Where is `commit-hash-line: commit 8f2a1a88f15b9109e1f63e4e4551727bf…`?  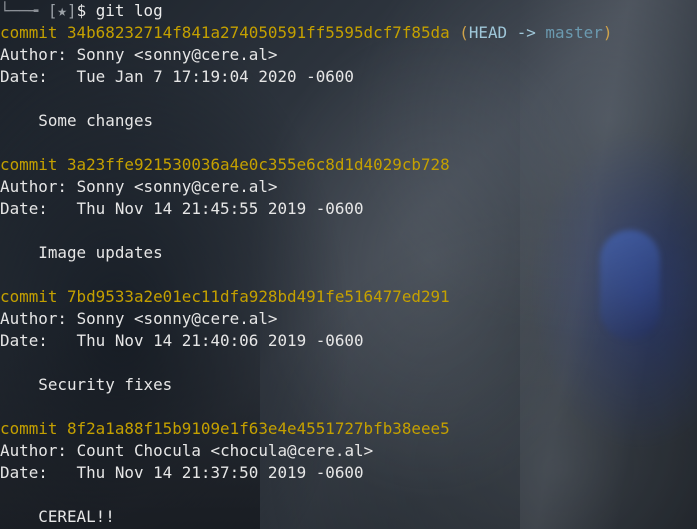
commit-hash-line: commit 8f2a1a88f15b9109e1f63e4e4551727bf… is located at coordinates (348, 429).